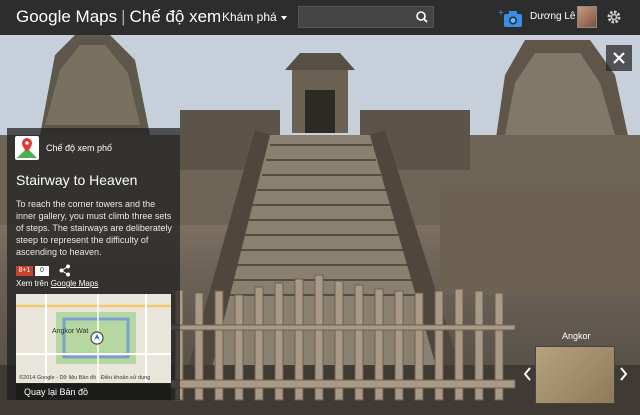 The height and width of the screenshot is (415, 640). I want to click on add-photo-button: +, so click(511, 18).